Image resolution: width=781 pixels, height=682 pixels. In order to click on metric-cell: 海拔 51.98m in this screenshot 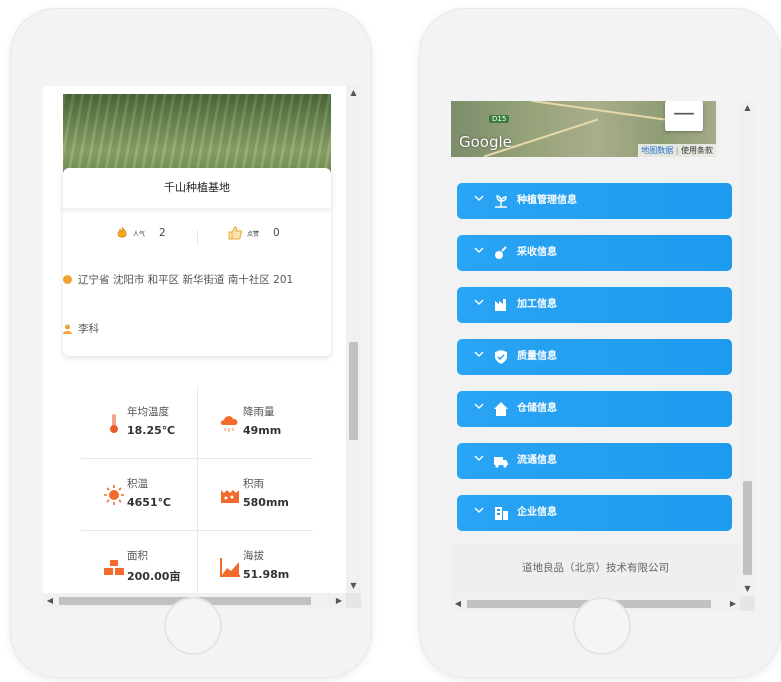, I will do `click(255, 566)`.